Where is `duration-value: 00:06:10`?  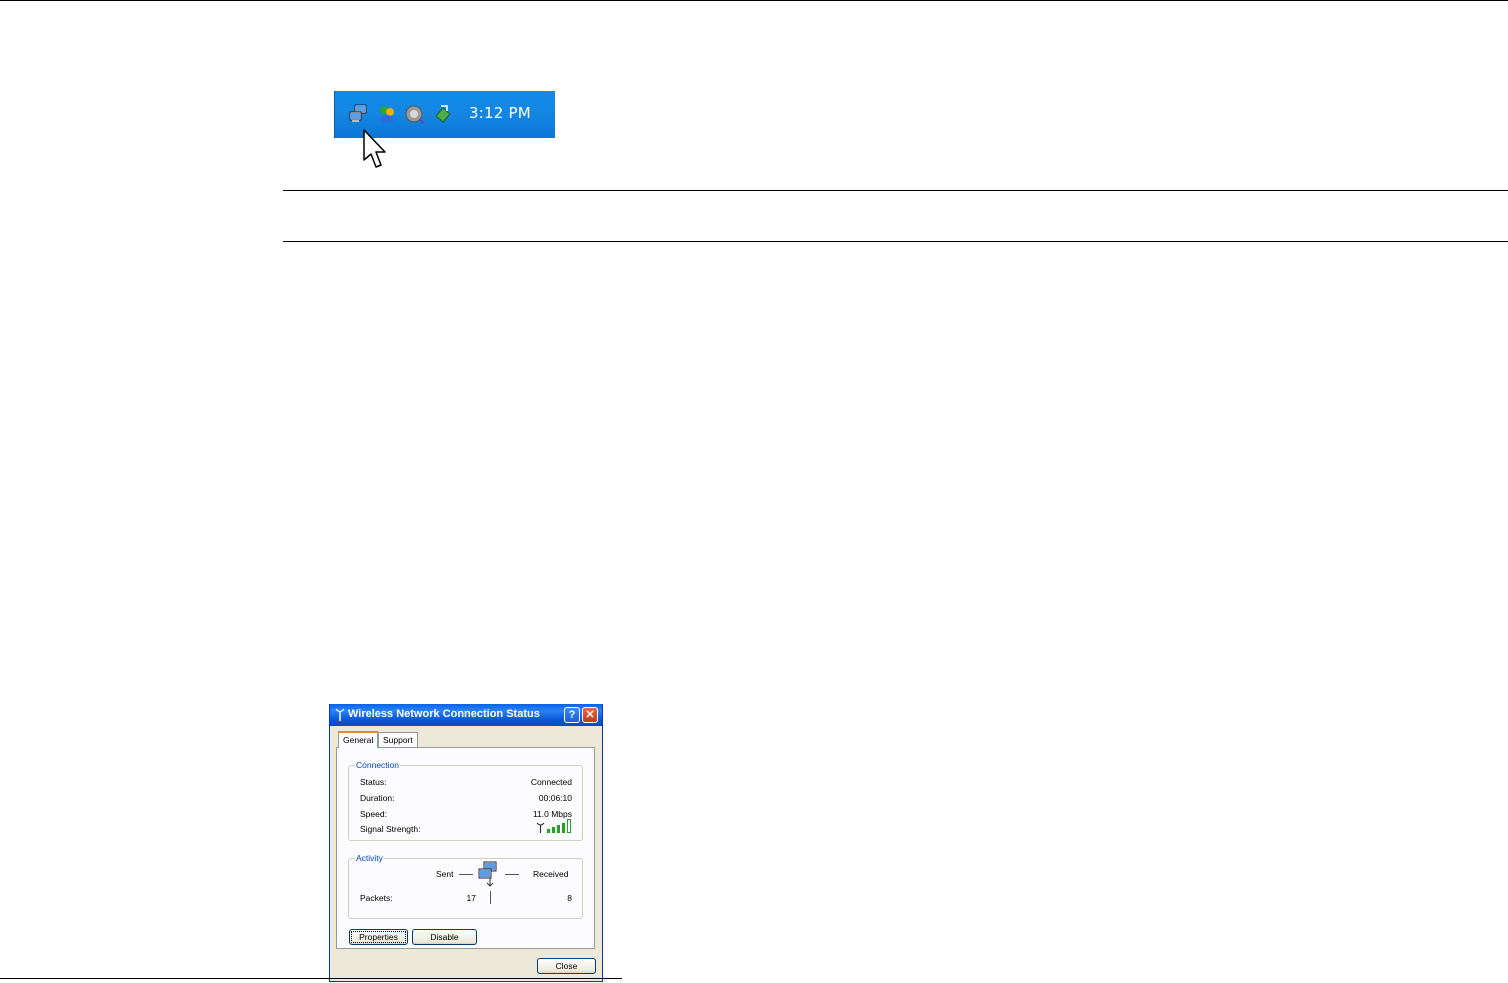 duration-value: 00:06:10 is located at coordinates (555, 798).